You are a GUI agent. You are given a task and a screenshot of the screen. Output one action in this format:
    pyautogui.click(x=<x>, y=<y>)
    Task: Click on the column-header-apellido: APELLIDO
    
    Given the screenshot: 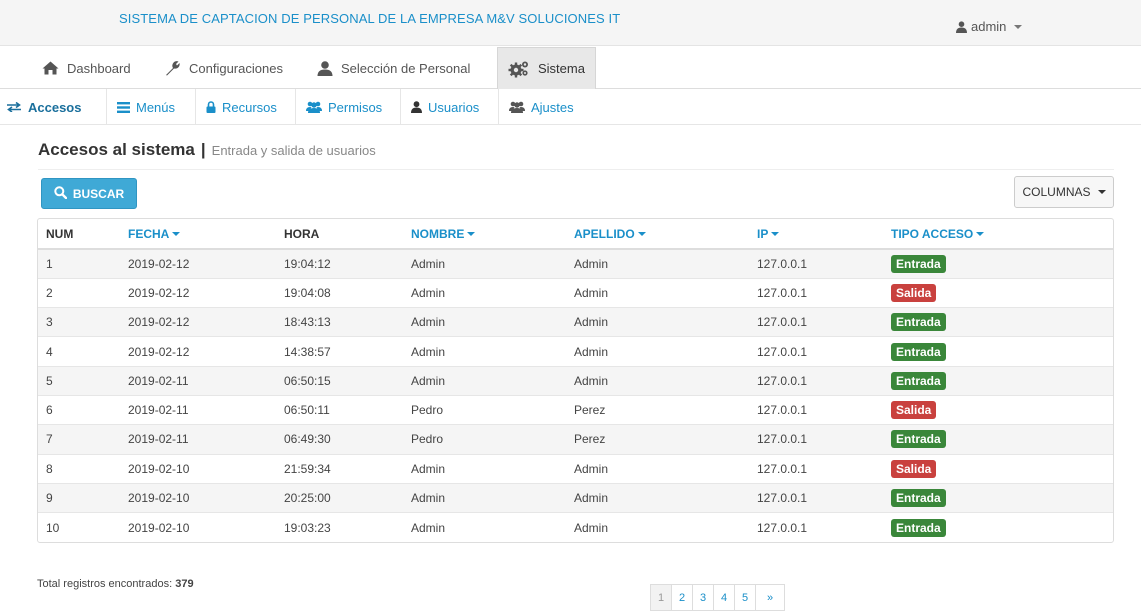 What is the action you would take?
    pyautogui.click(x=657, y=234)
    